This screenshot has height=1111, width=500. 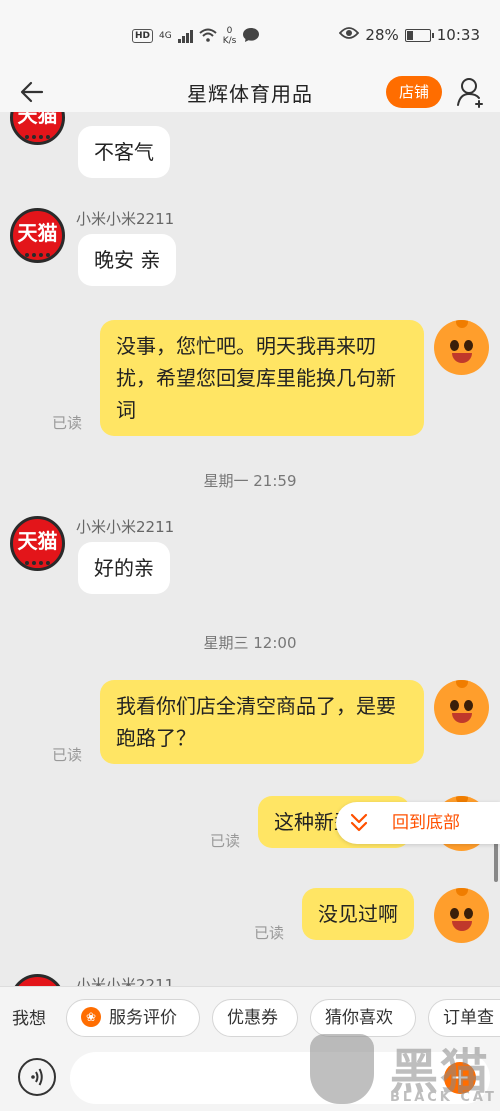 I want to click on network-speed: 0 K/s, so click(x=230, y=36).